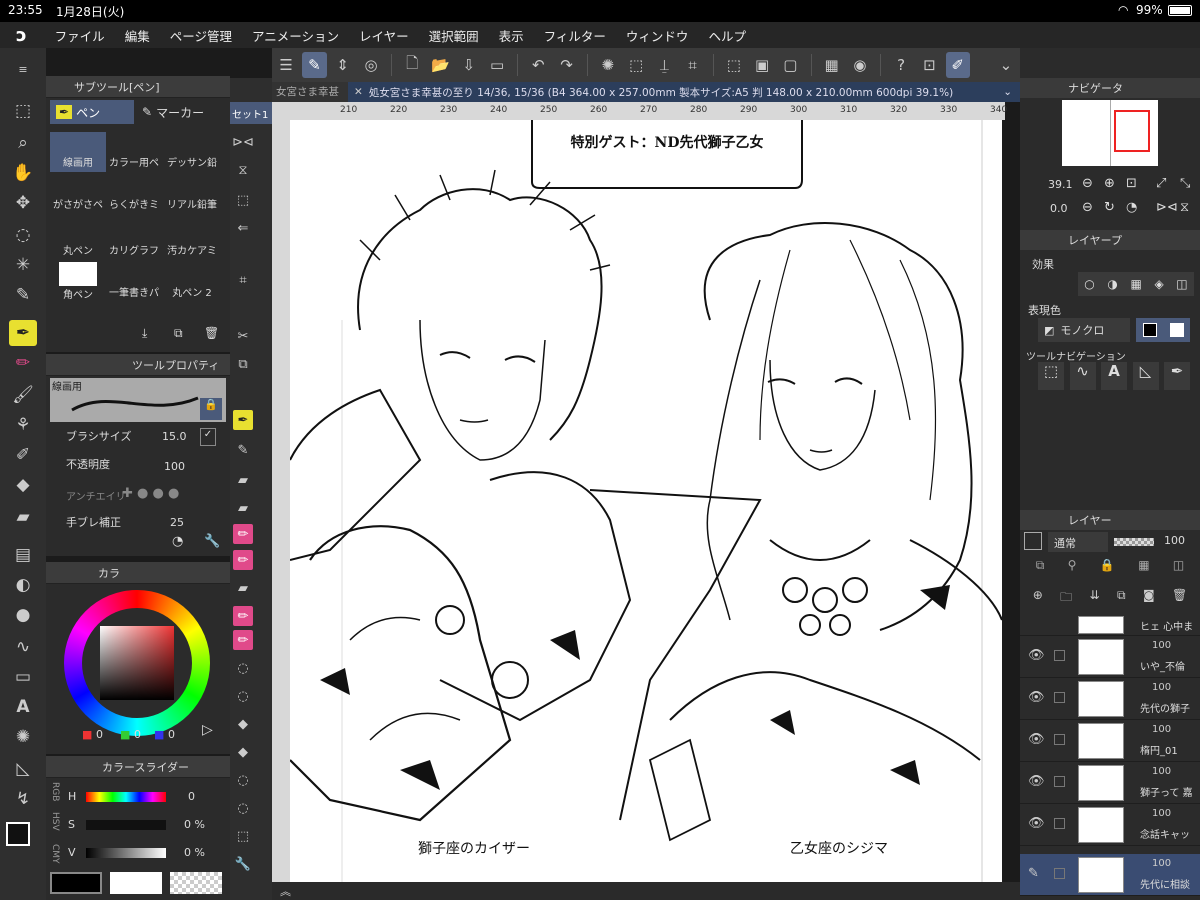  What do you see at coordinates (243, 560) in the screenshot?
I see `pencil2-shortcut-icon: ✏` at bounding box center [243, 560].